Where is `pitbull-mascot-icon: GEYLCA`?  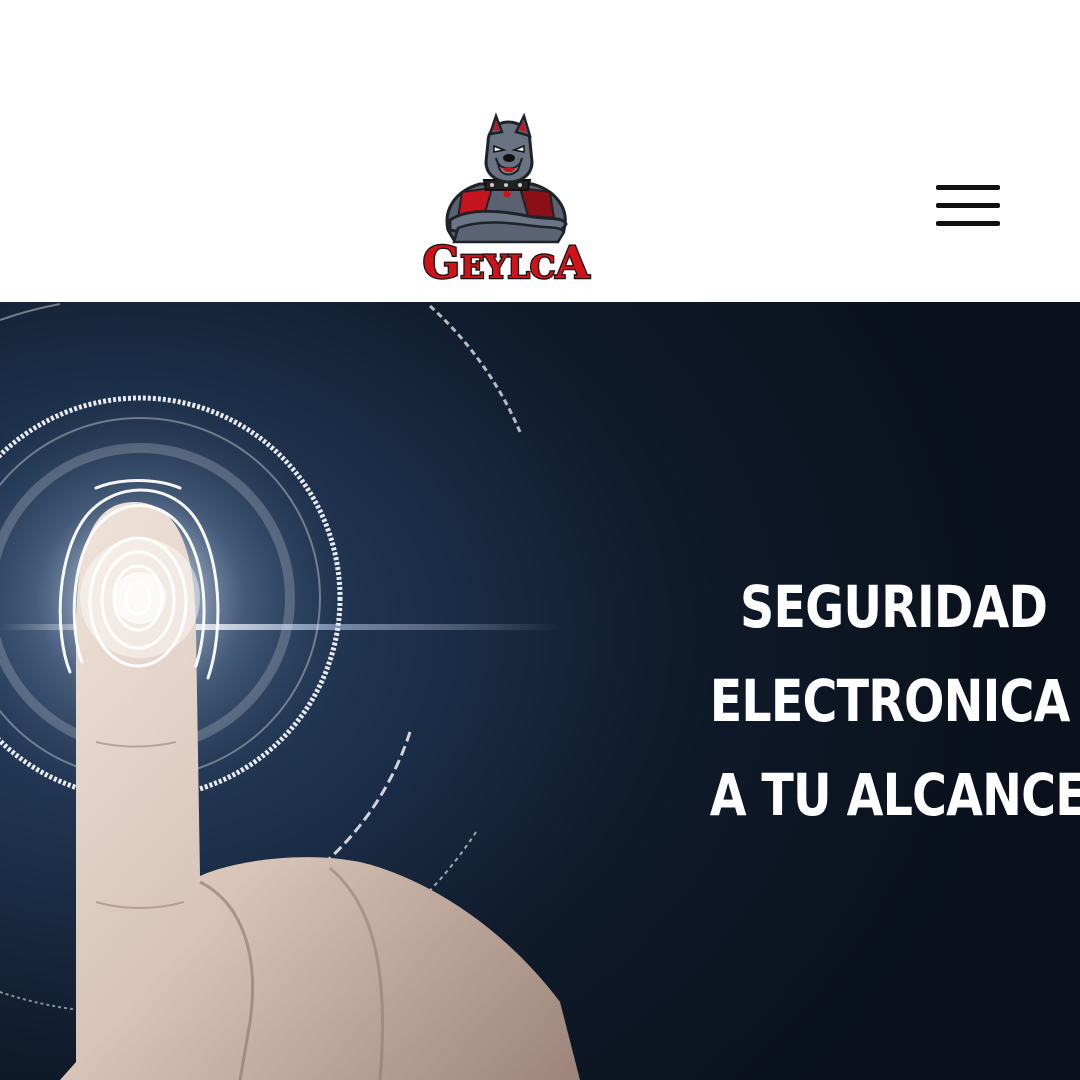 pitbull-mascot-icon: GEYLCA is located at coordinates (506, 198).